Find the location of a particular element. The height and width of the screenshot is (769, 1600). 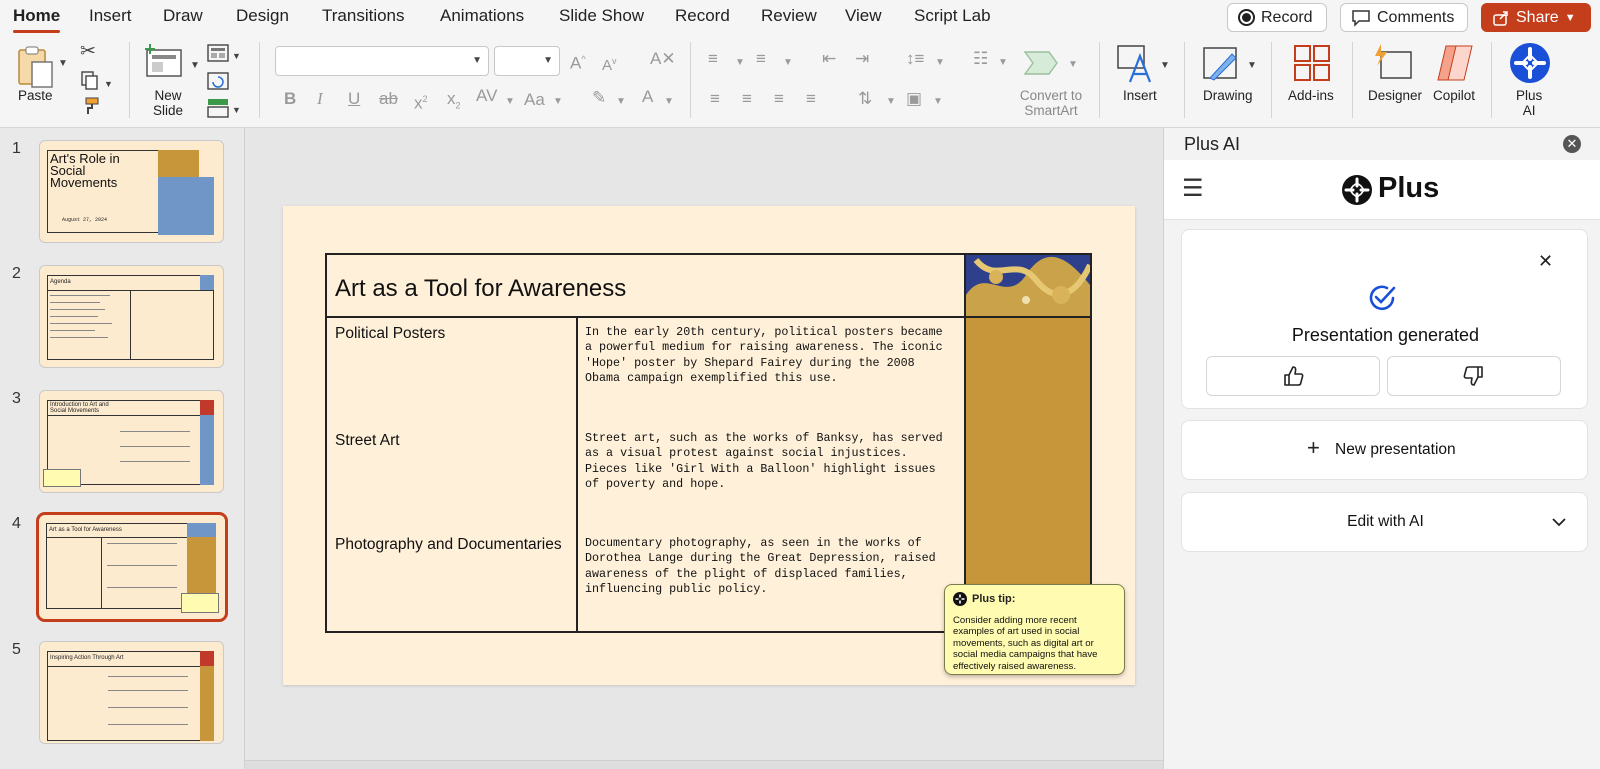

notes-splitter is located at coordinates (704, 764).